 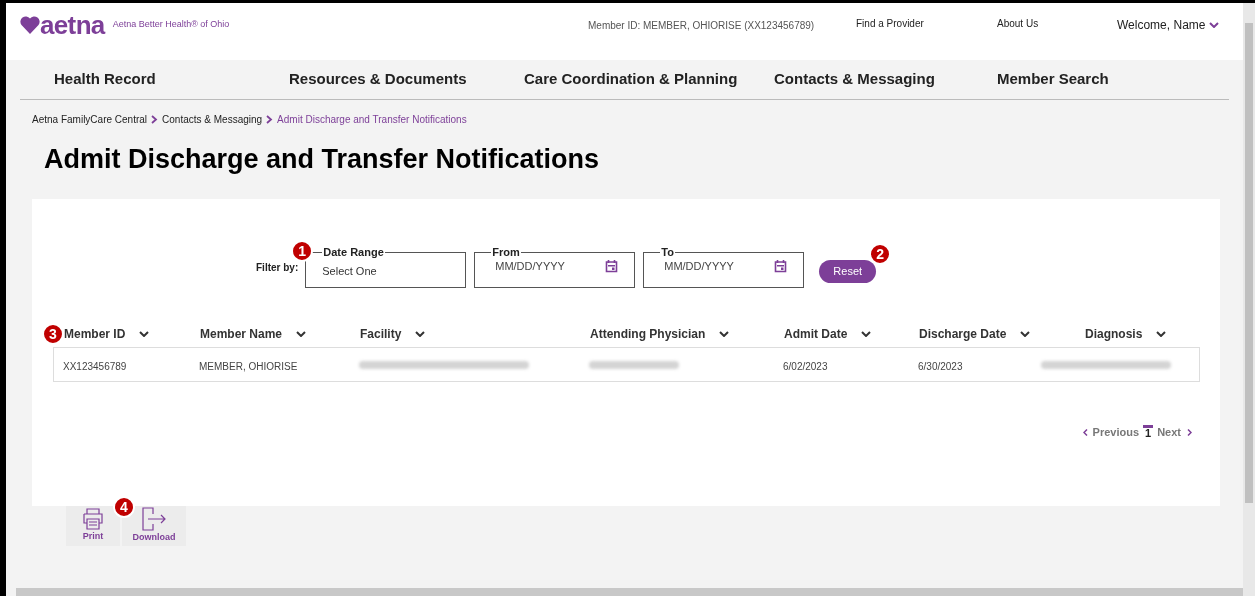 What do you see at coordinates (53, 334) in the screenshot?
I see `step-badge: 3` at bounding box center [53, 334].